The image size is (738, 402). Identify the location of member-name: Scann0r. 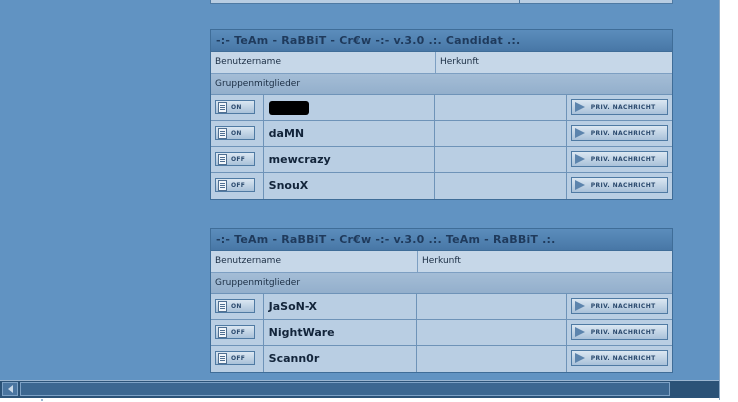
(340, 359).